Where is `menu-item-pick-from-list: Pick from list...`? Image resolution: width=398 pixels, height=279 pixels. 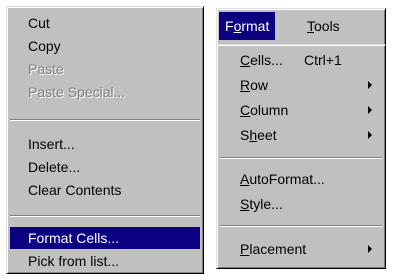
menu-item-pick-from-list: Pick from list... is located at coordinates (105, 261).